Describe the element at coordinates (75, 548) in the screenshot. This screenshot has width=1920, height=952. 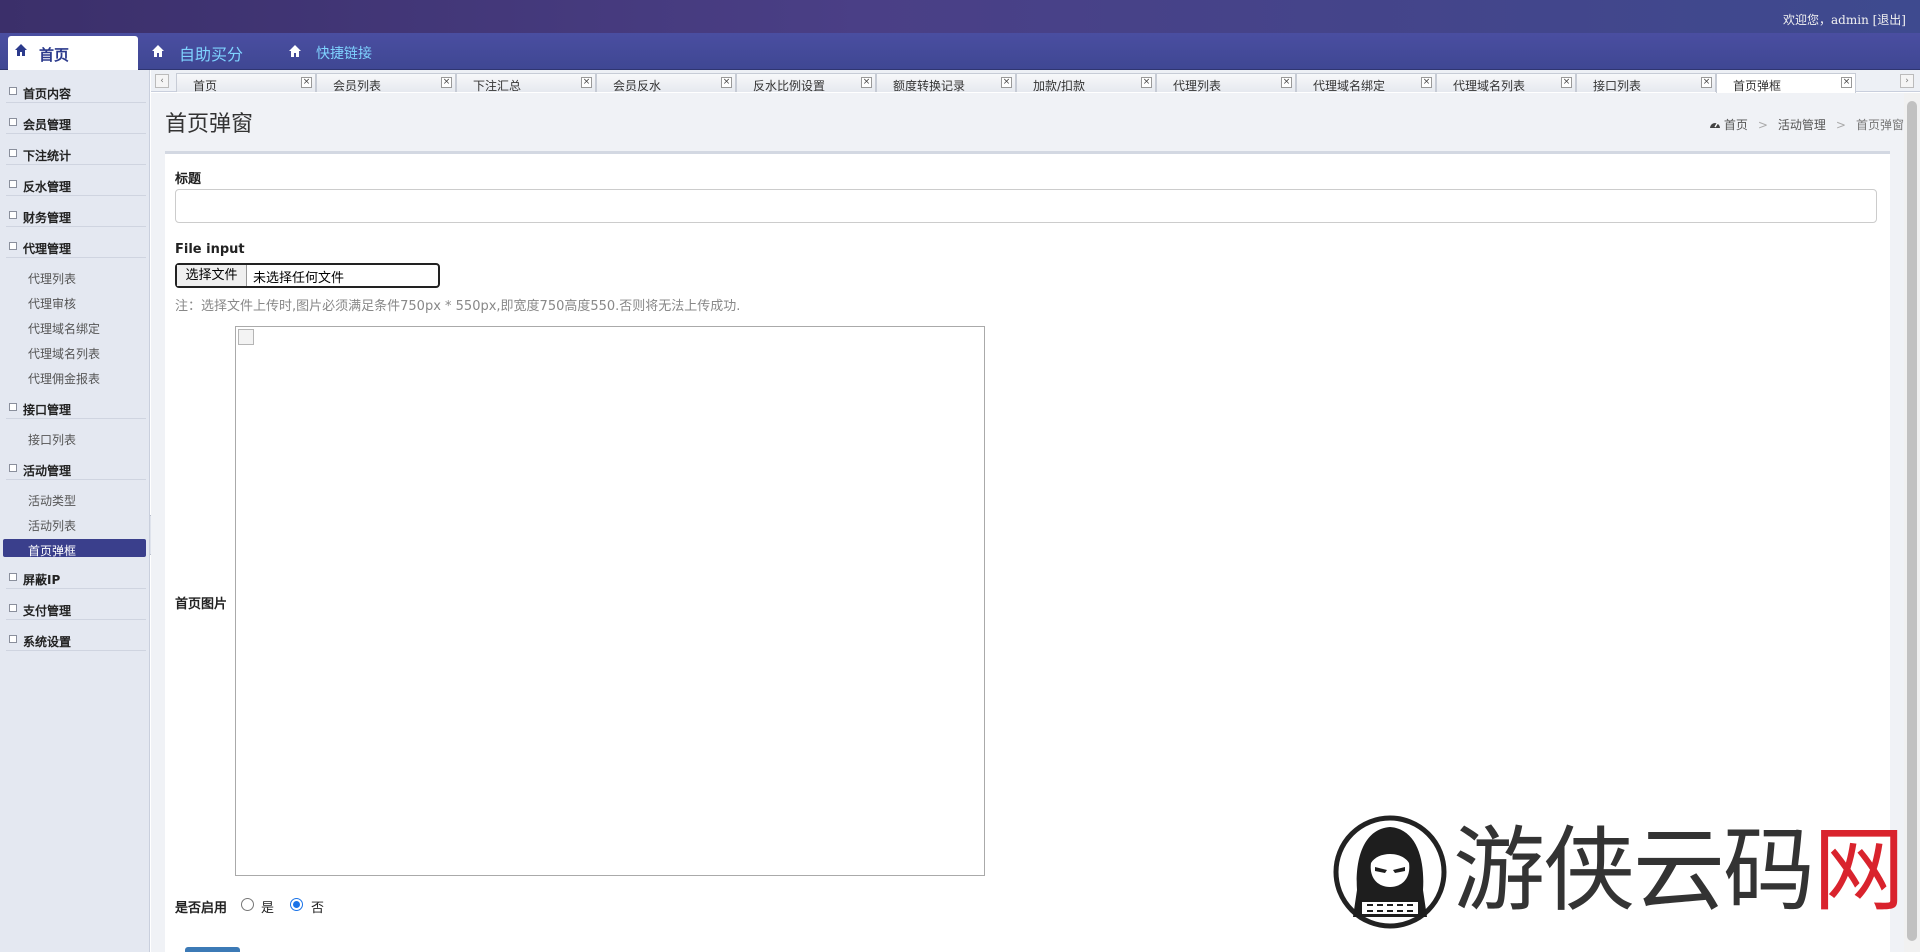
I see `sidebar-item-home-popup: 首页弹框` at that location.